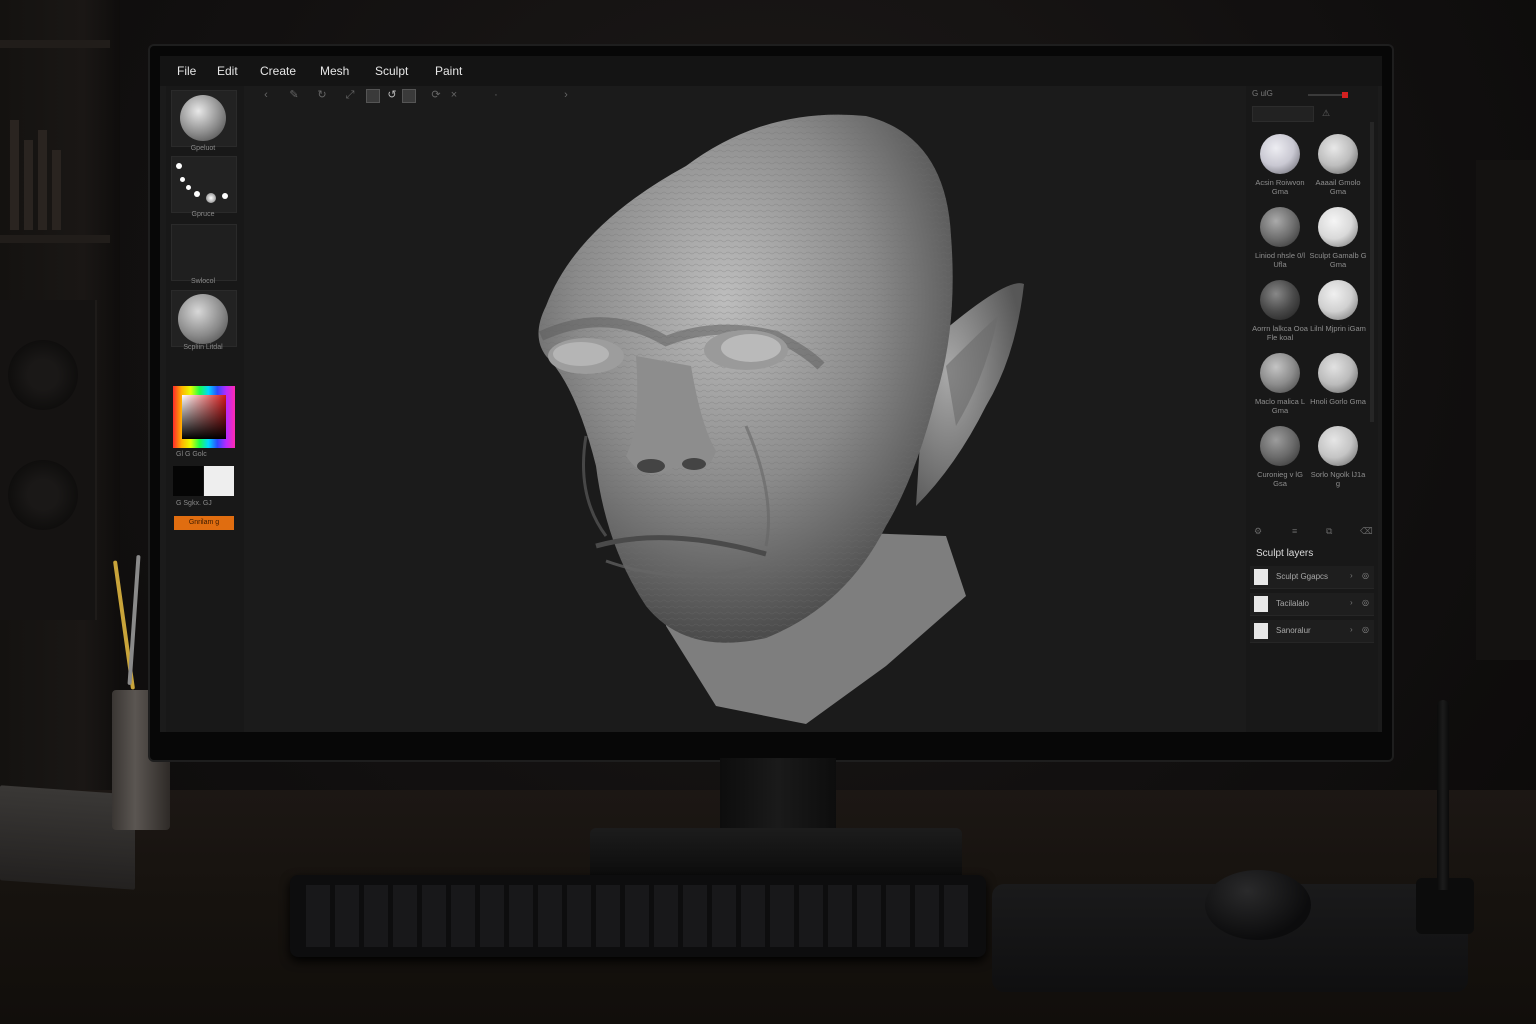 The width and height of the screenshot is (1536, 1024). Describe the element at coordinates (1280, 260) in the screenshot. I see `brush-name: Liniod nhsle 0/l Ufla` at that location.